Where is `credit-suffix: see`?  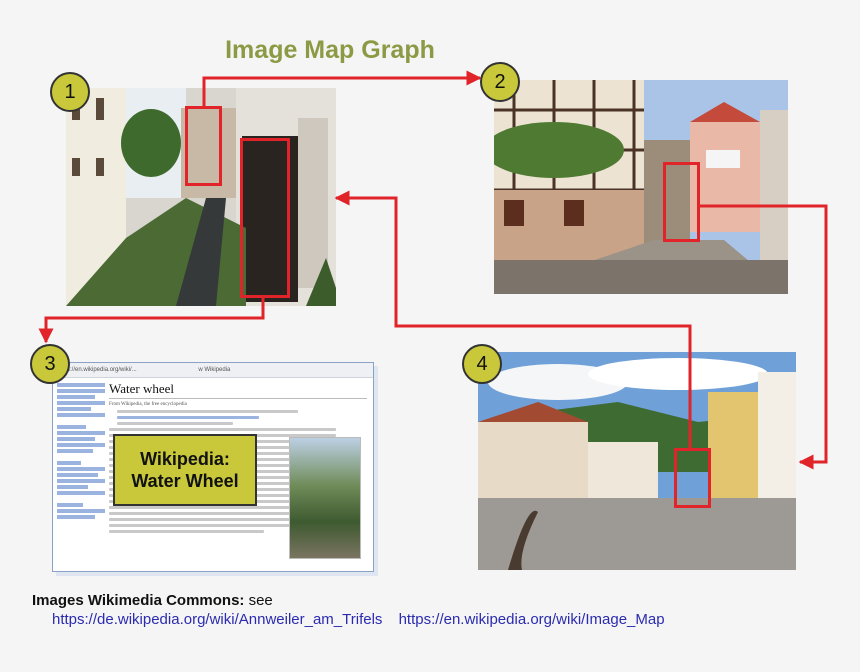 credit-suffix: see is located at coordinates (258, 600).